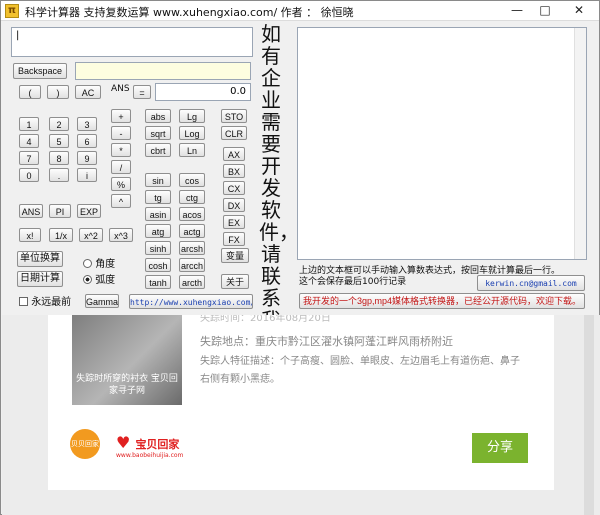 This screenshot has height=515, width=600. I want to click on digit-6-button: 6, so click(87, 141).